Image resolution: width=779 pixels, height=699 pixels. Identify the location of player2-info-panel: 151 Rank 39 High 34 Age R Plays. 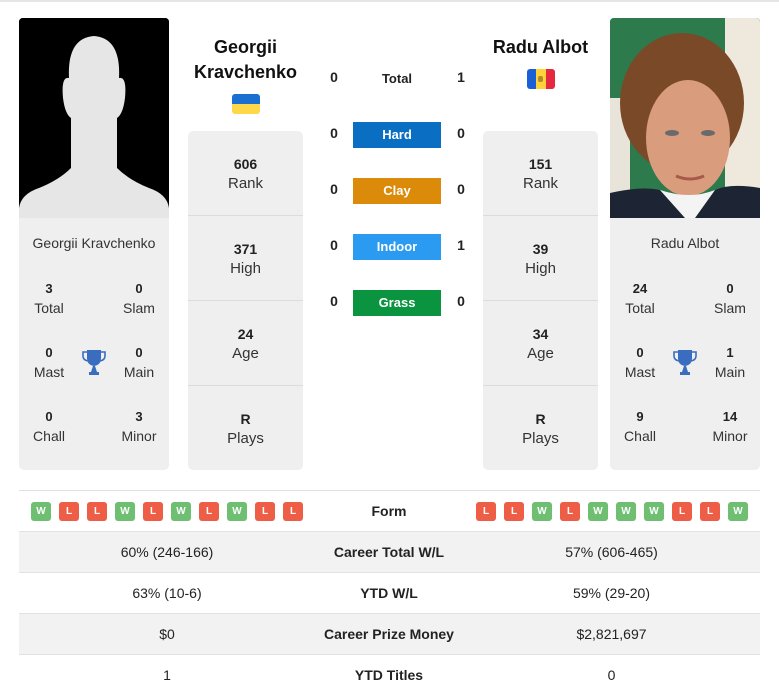
(540, 300).